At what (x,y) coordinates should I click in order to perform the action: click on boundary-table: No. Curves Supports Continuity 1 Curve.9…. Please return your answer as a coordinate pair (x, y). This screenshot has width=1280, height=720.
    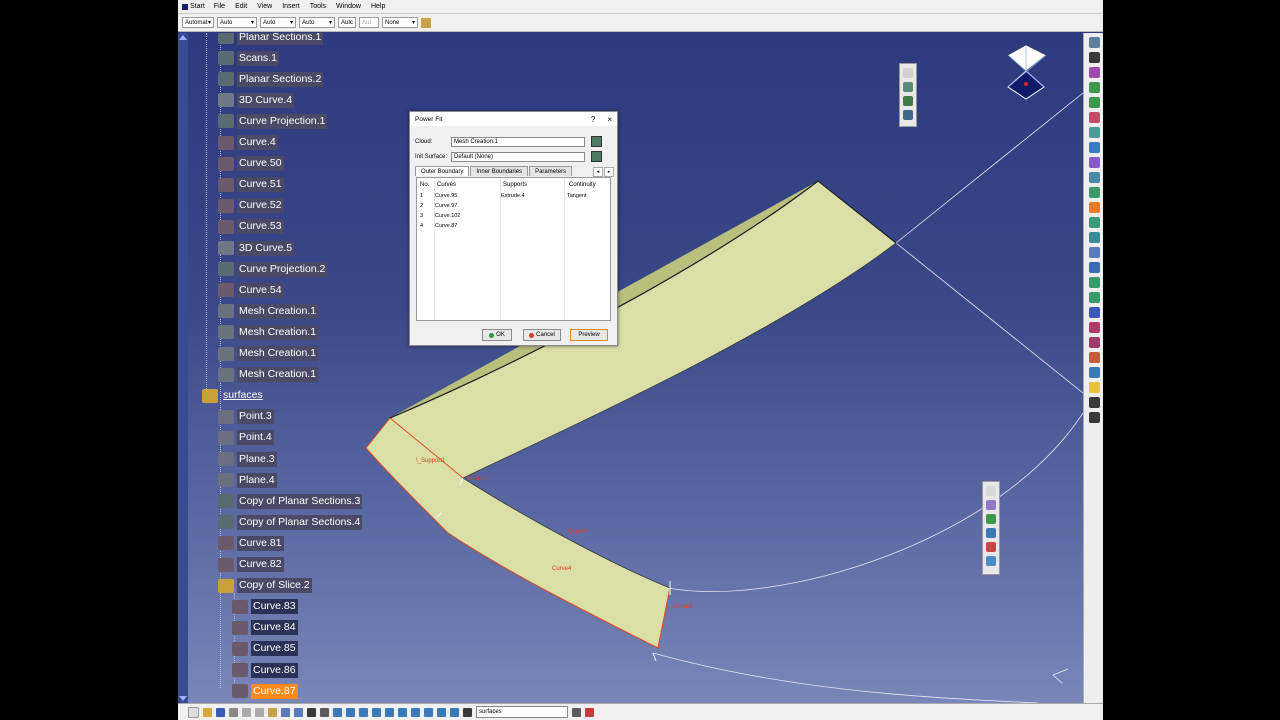
    Looking at the image, I should click on (513, 249).